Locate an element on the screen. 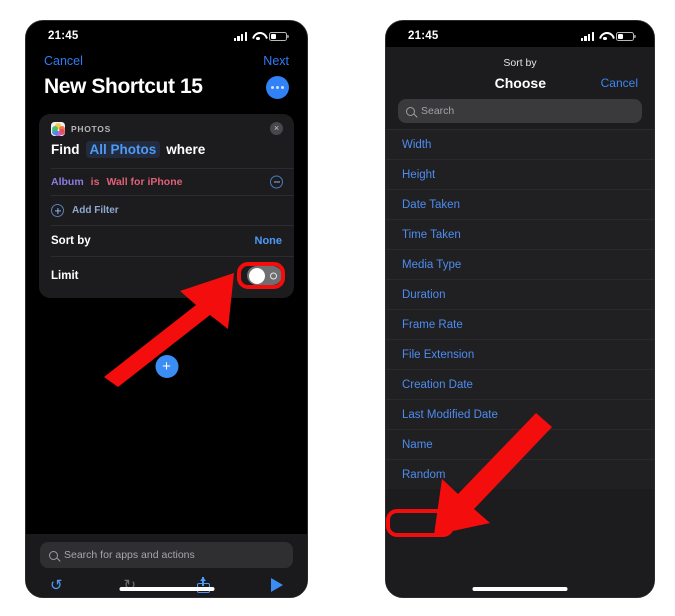  sort-option-label: Creation Date is located at coordinates (437, 384).